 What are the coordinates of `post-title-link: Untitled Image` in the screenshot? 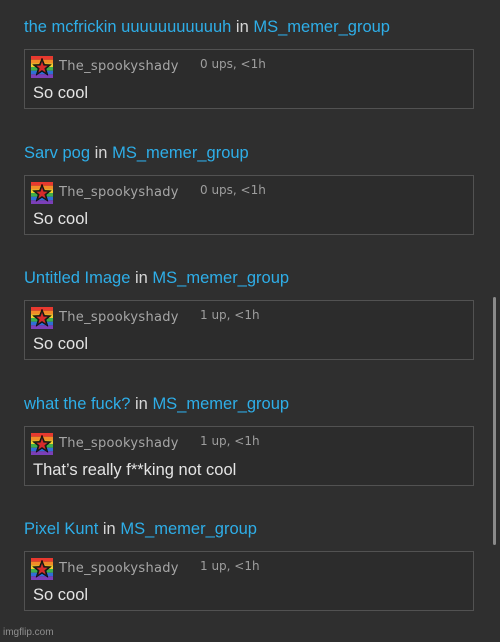 It's located at (77, 278).